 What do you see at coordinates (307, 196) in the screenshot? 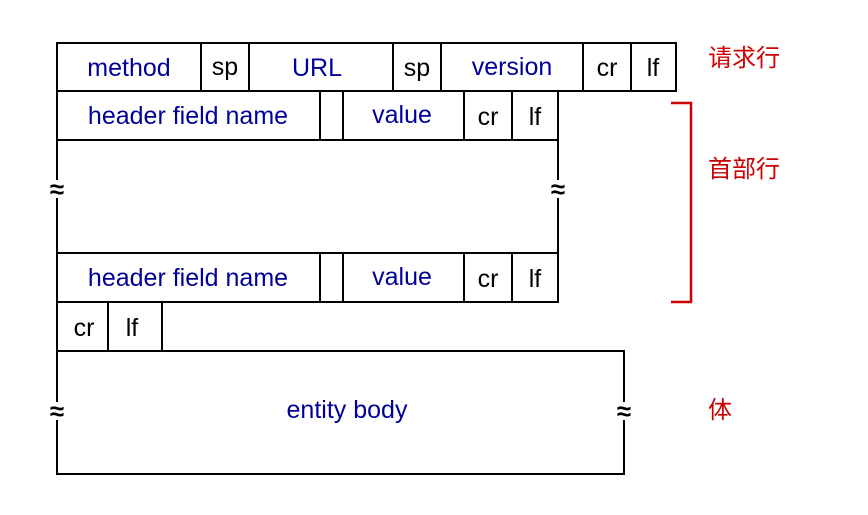
I see `omitted-headers: ≈ ≈` at bounding box center [307, 196].